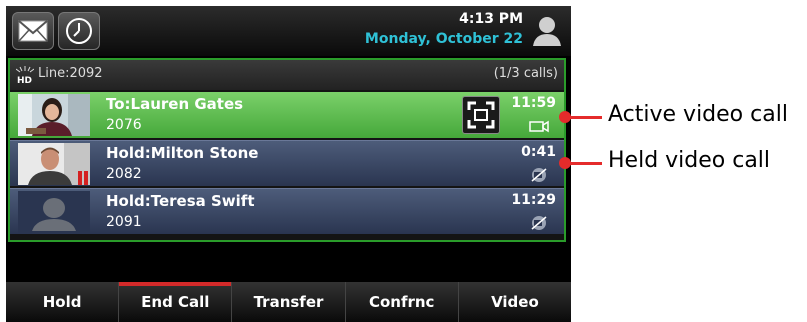 This screenshot has width=807, height=322. I want to click on recent-calls-button, so click(79, 31).